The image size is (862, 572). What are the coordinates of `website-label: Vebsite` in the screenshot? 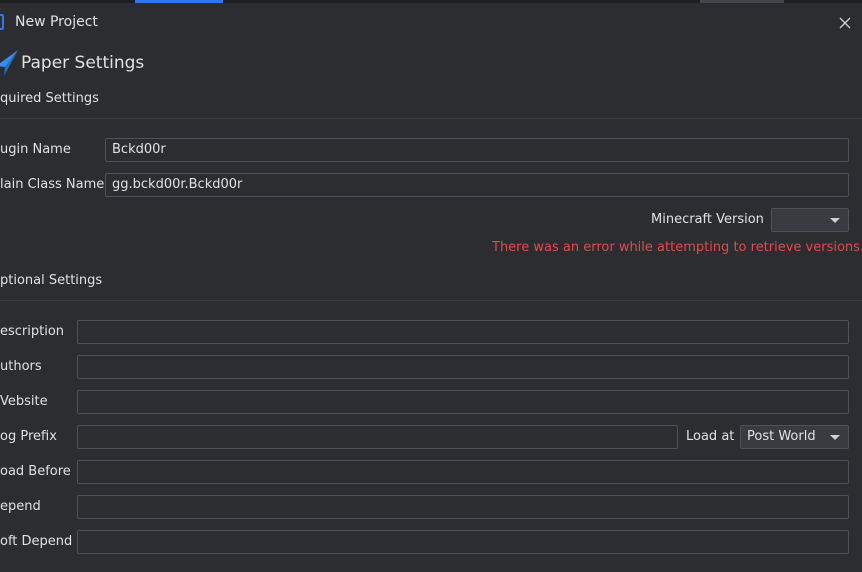 It's located at (24, 401).